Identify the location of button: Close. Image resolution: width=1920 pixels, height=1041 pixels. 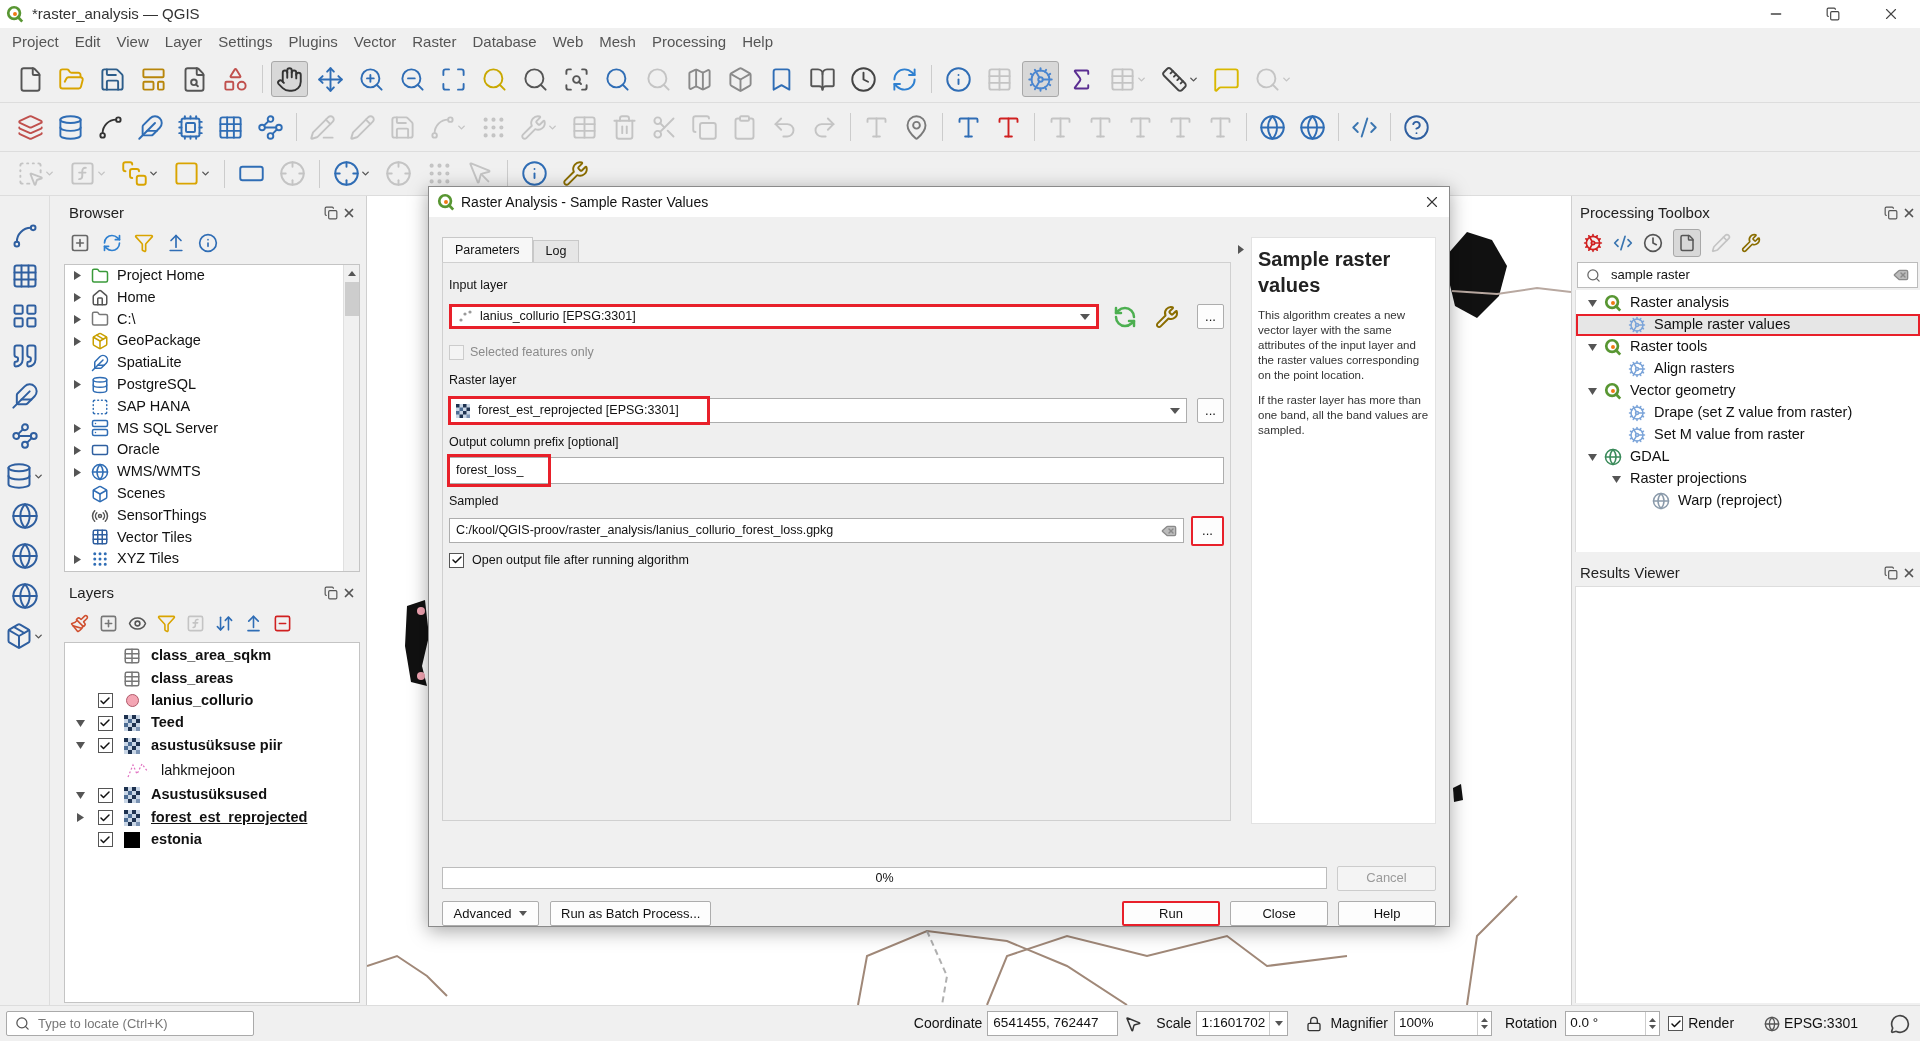
(1279, 913).